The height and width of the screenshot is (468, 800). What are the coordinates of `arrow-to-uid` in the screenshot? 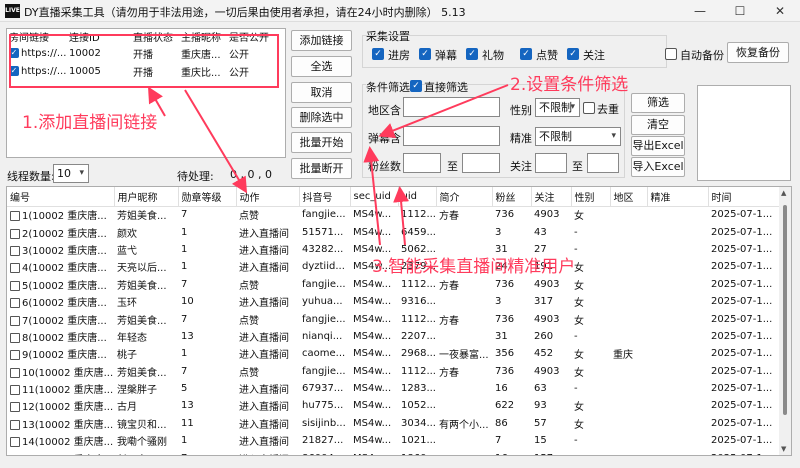 It's located at (401, 216).